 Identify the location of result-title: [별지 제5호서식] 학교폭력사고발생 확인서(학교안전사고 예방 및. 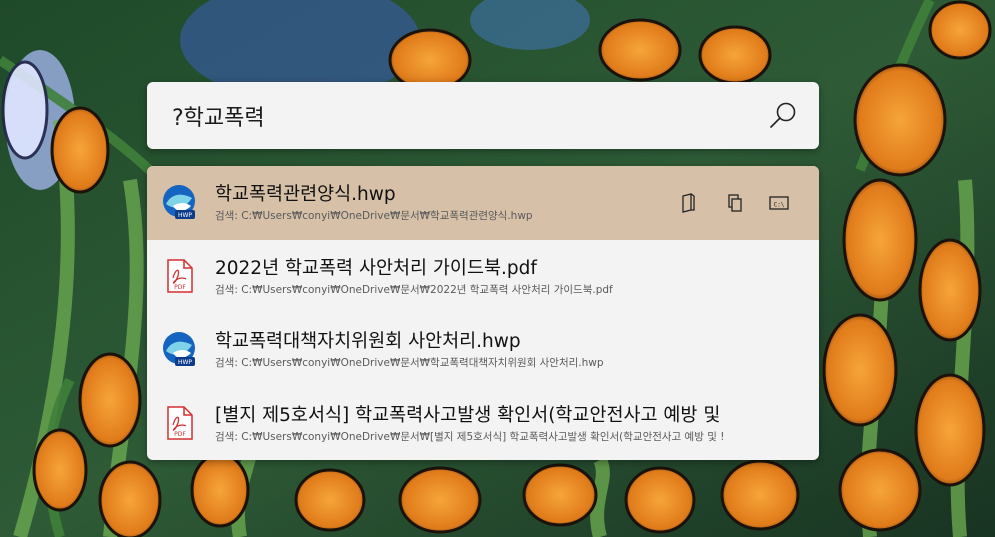
(468, 415).